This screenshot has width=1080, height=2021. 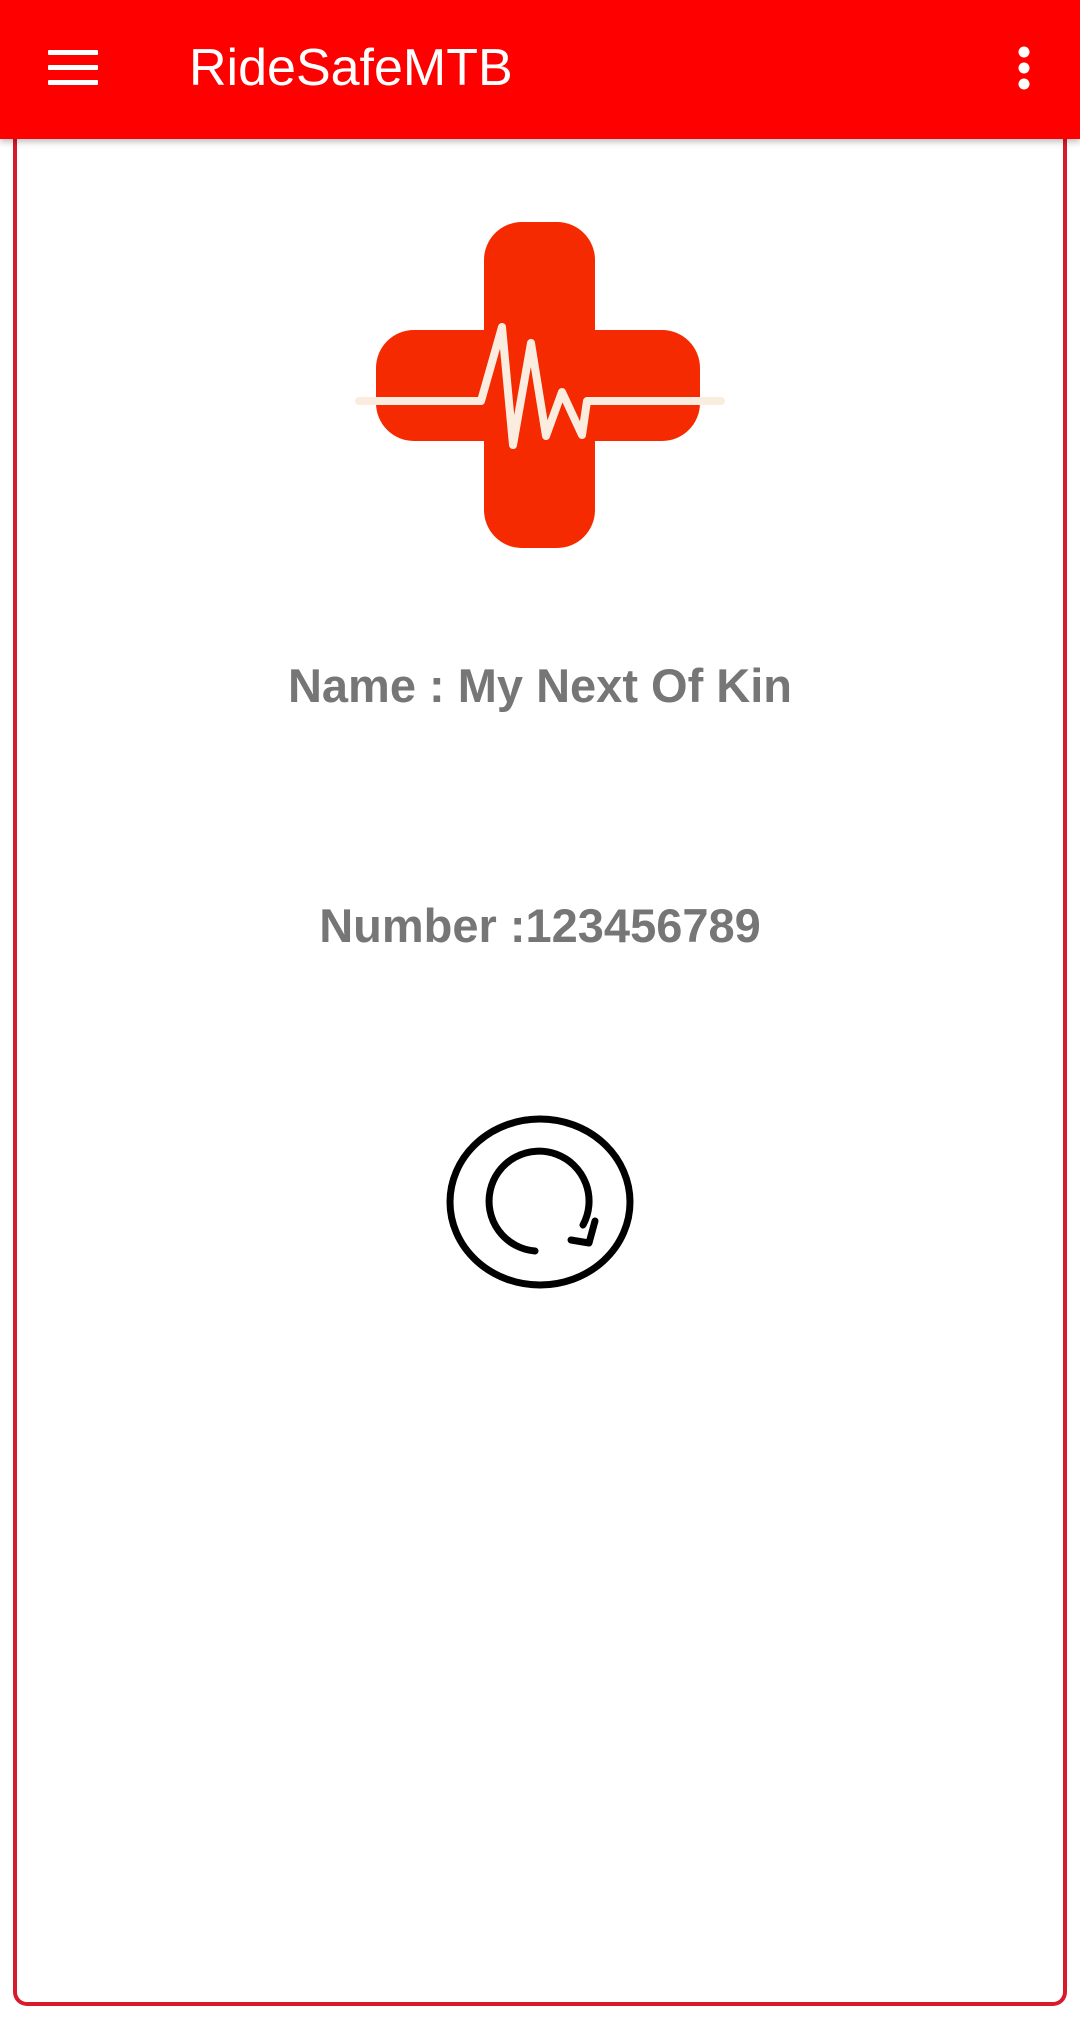 I want to click on hamburger-menu-icon, so click(x=73, y=67).